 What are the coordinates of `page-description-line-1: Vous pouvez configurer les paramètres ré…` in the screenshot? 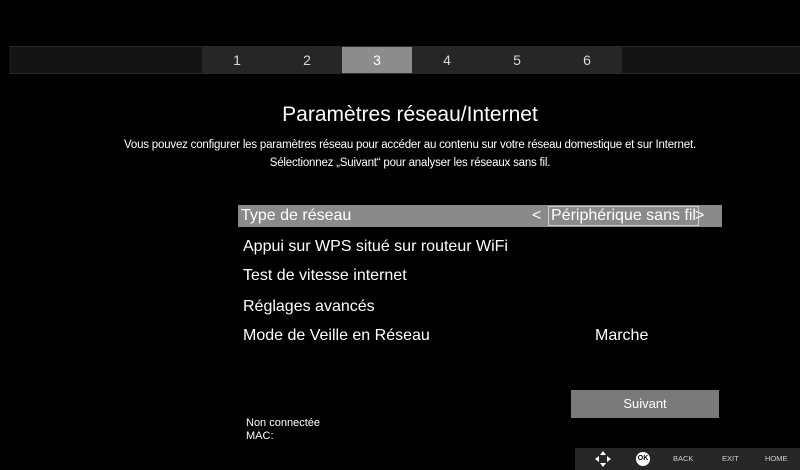 It's located at (410, 145).